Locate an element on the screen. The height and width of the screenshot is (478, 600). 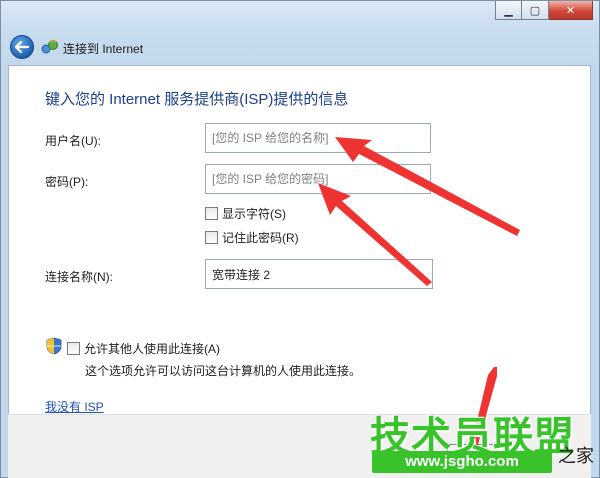
back-arrow-icon is located at coordinates (22, 47).